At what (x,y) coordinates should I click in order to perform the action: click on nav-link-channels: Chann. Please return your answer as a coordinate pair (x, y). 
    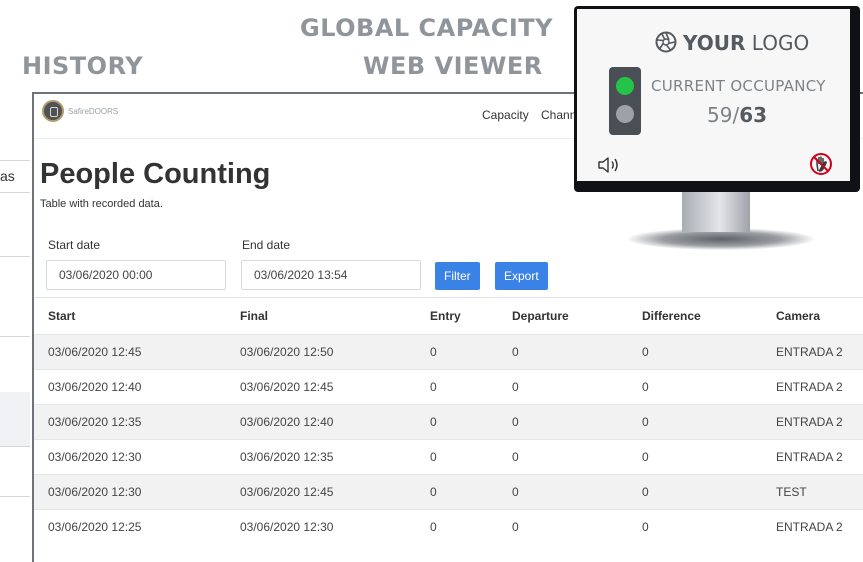
    Looking at the image, I should click on (558, 115).